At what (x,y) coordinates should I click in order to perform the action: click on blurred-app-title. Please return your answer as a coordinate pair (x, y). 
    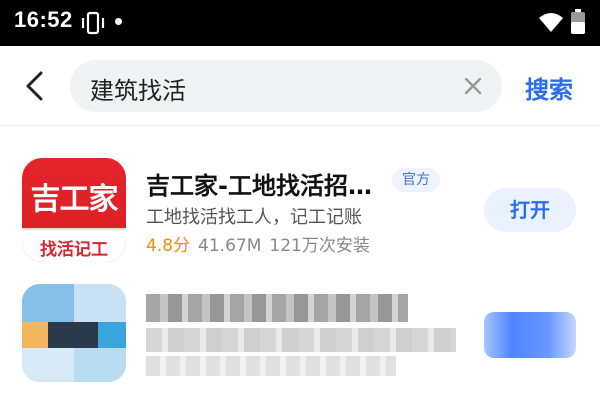
    Looking at the image, I should click on (277, 308).